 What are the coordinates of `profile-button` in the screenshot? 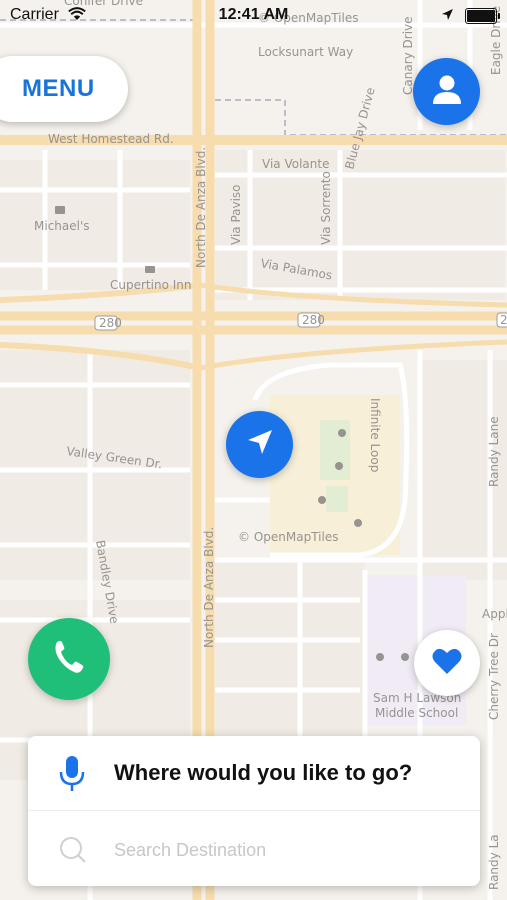 It's located at (446, 91).